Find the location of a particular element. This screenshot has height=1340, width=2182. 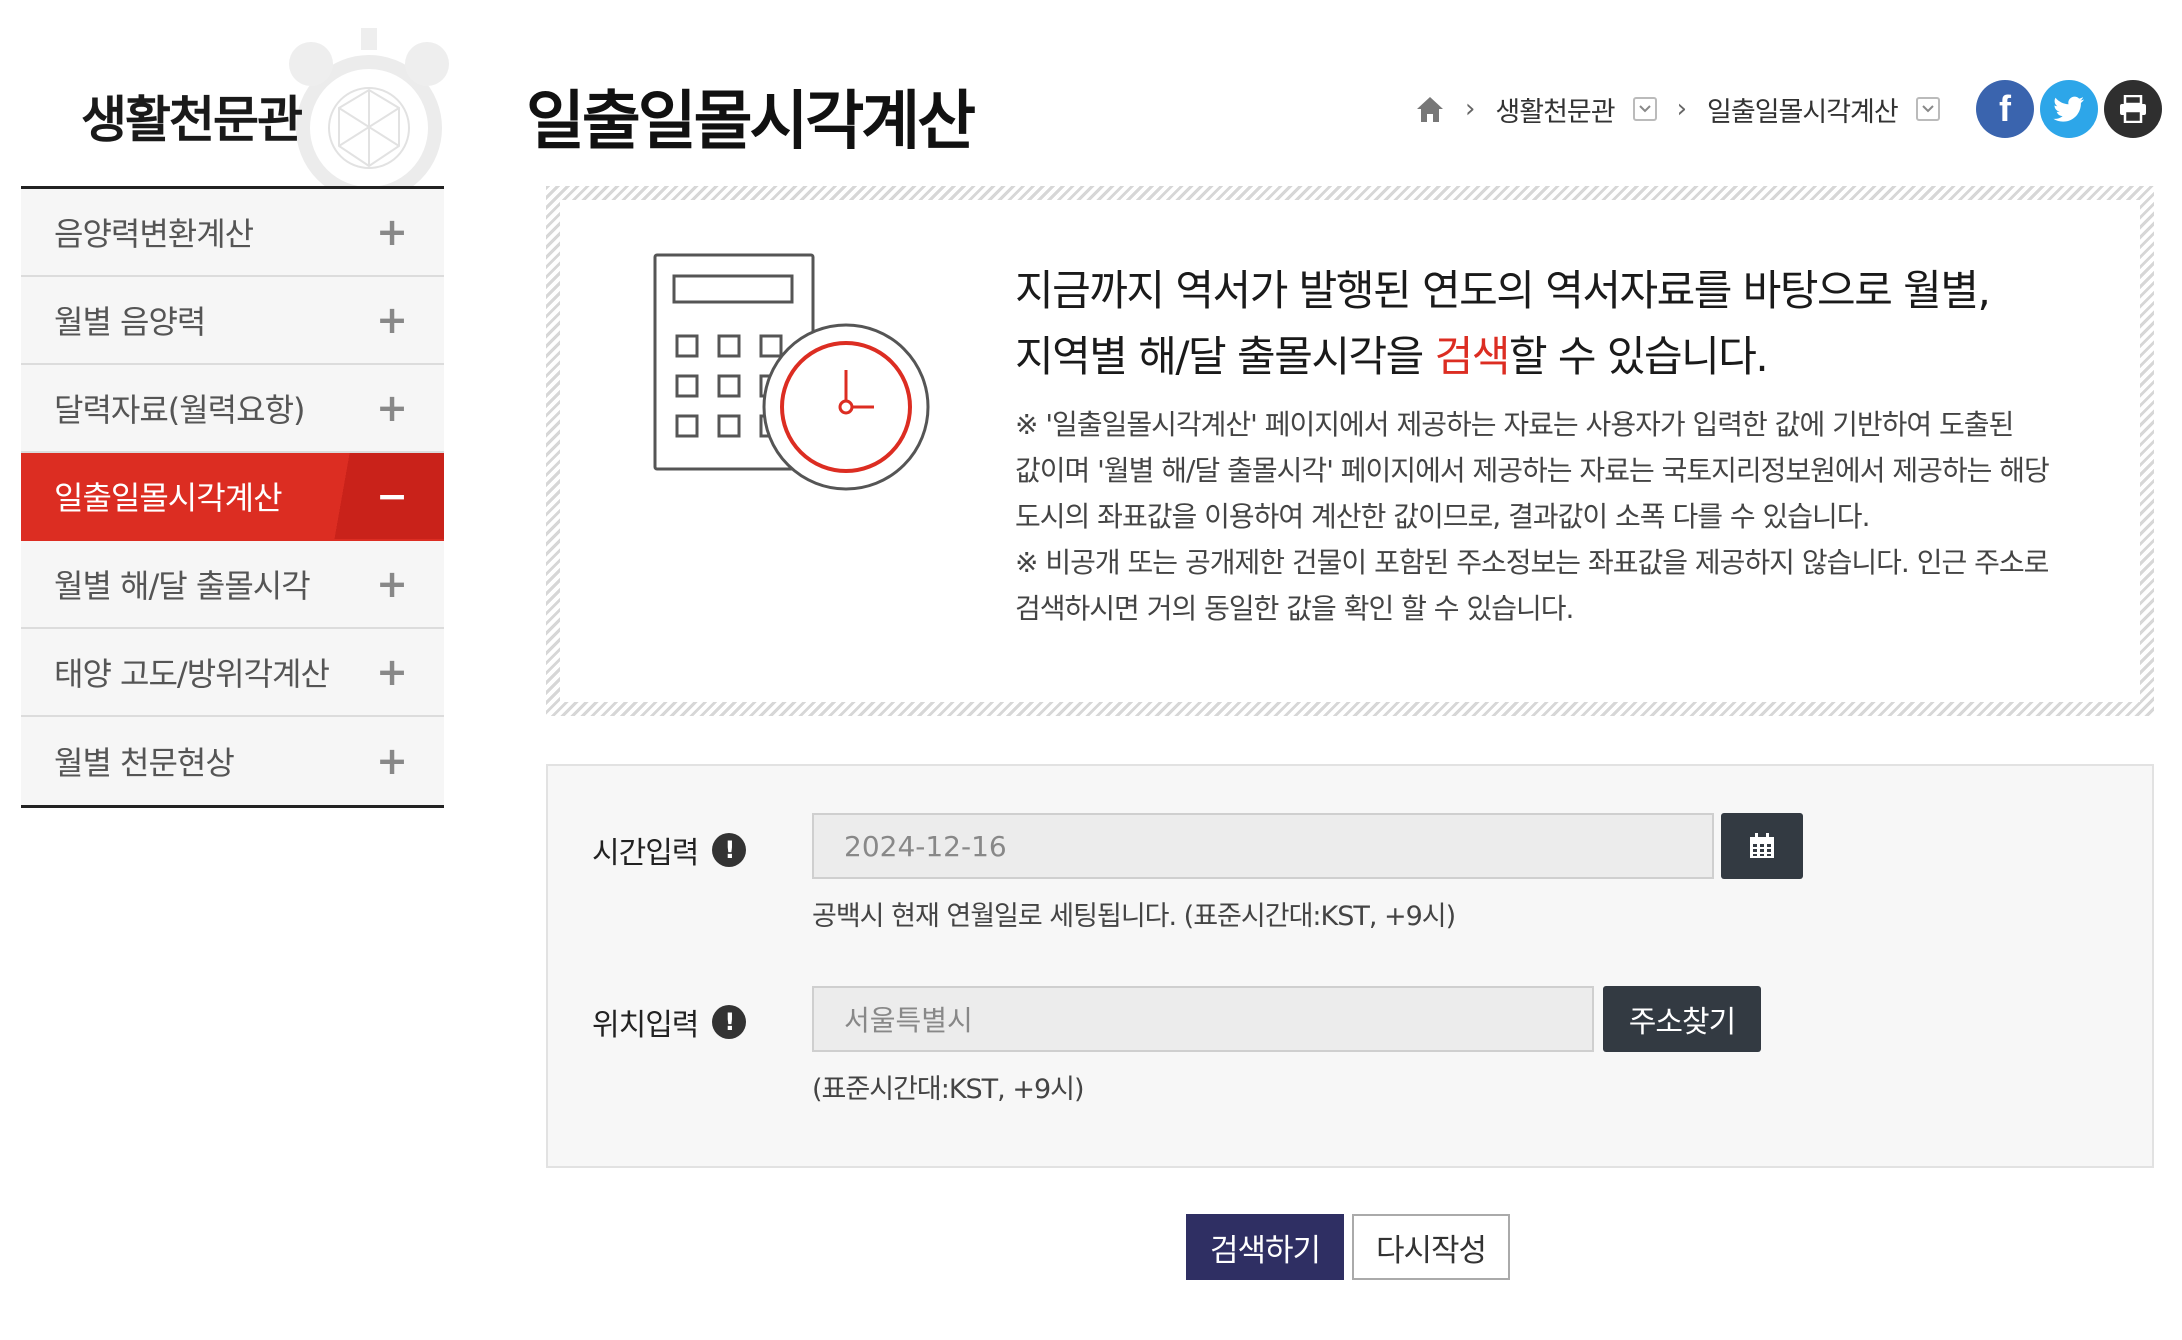

time-input-label: 시간입력 ! is located at coordinates (669, 850).